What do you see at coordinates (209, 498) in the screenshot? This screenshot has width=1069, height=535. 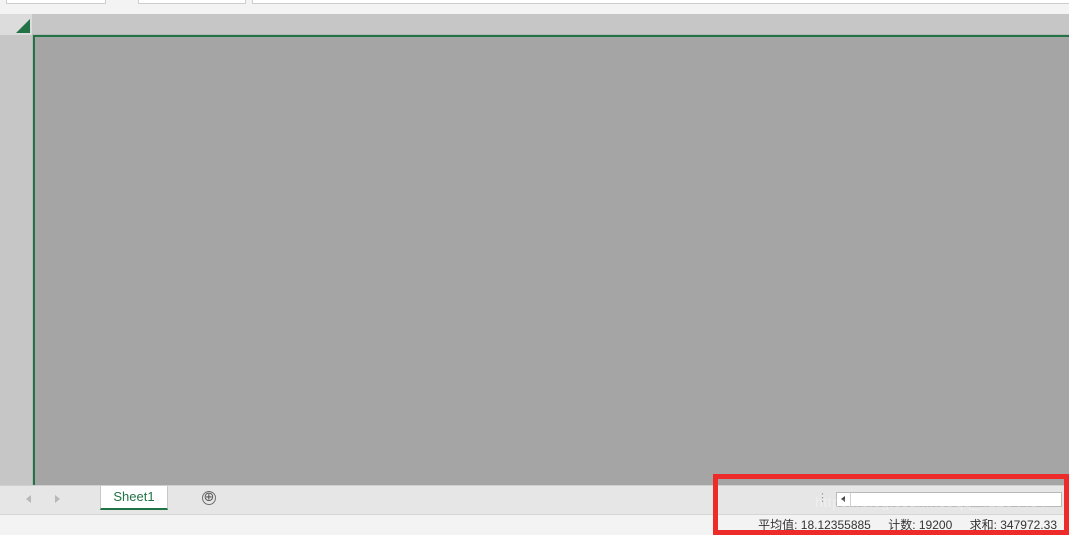 I see `add-sheet-icon: ⊕` at bounding box center [209, 498].